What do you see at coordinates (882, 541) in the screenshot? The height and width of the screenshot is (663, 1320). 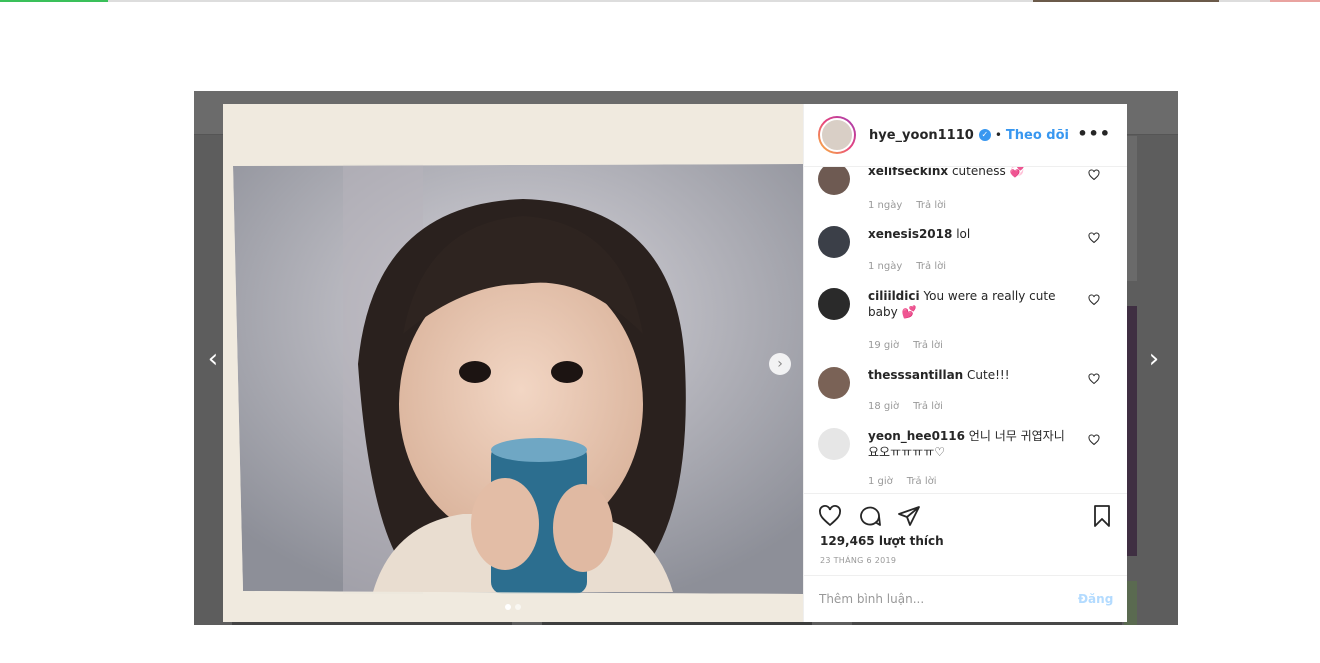 I see `likes-count: 129,465 lượt thích` at bounding box center [882, 541].